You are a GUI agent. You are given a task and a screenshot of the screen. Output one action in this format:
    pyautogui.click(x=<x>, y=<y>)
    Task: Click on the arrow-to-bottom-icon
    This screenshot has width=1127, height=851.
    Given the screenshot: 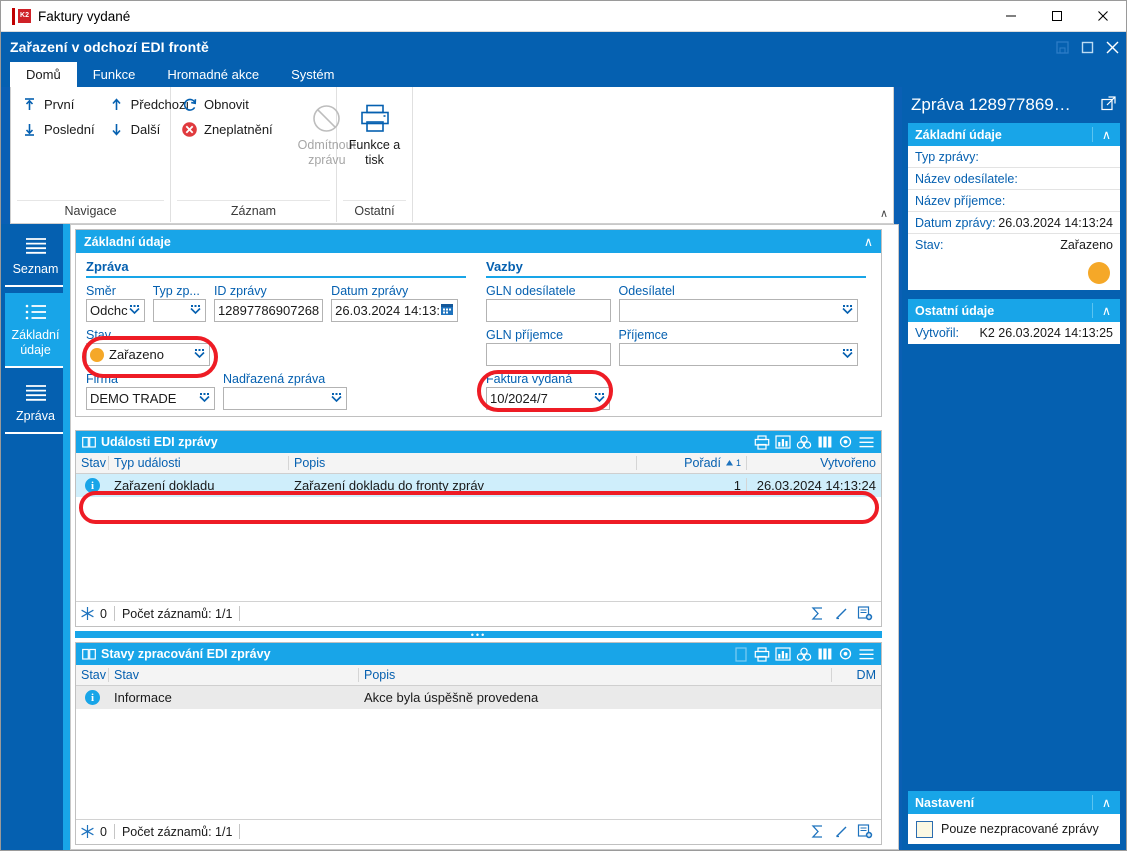 What is the action you would take?
    pyautogui.click(x=29, y=129)
    